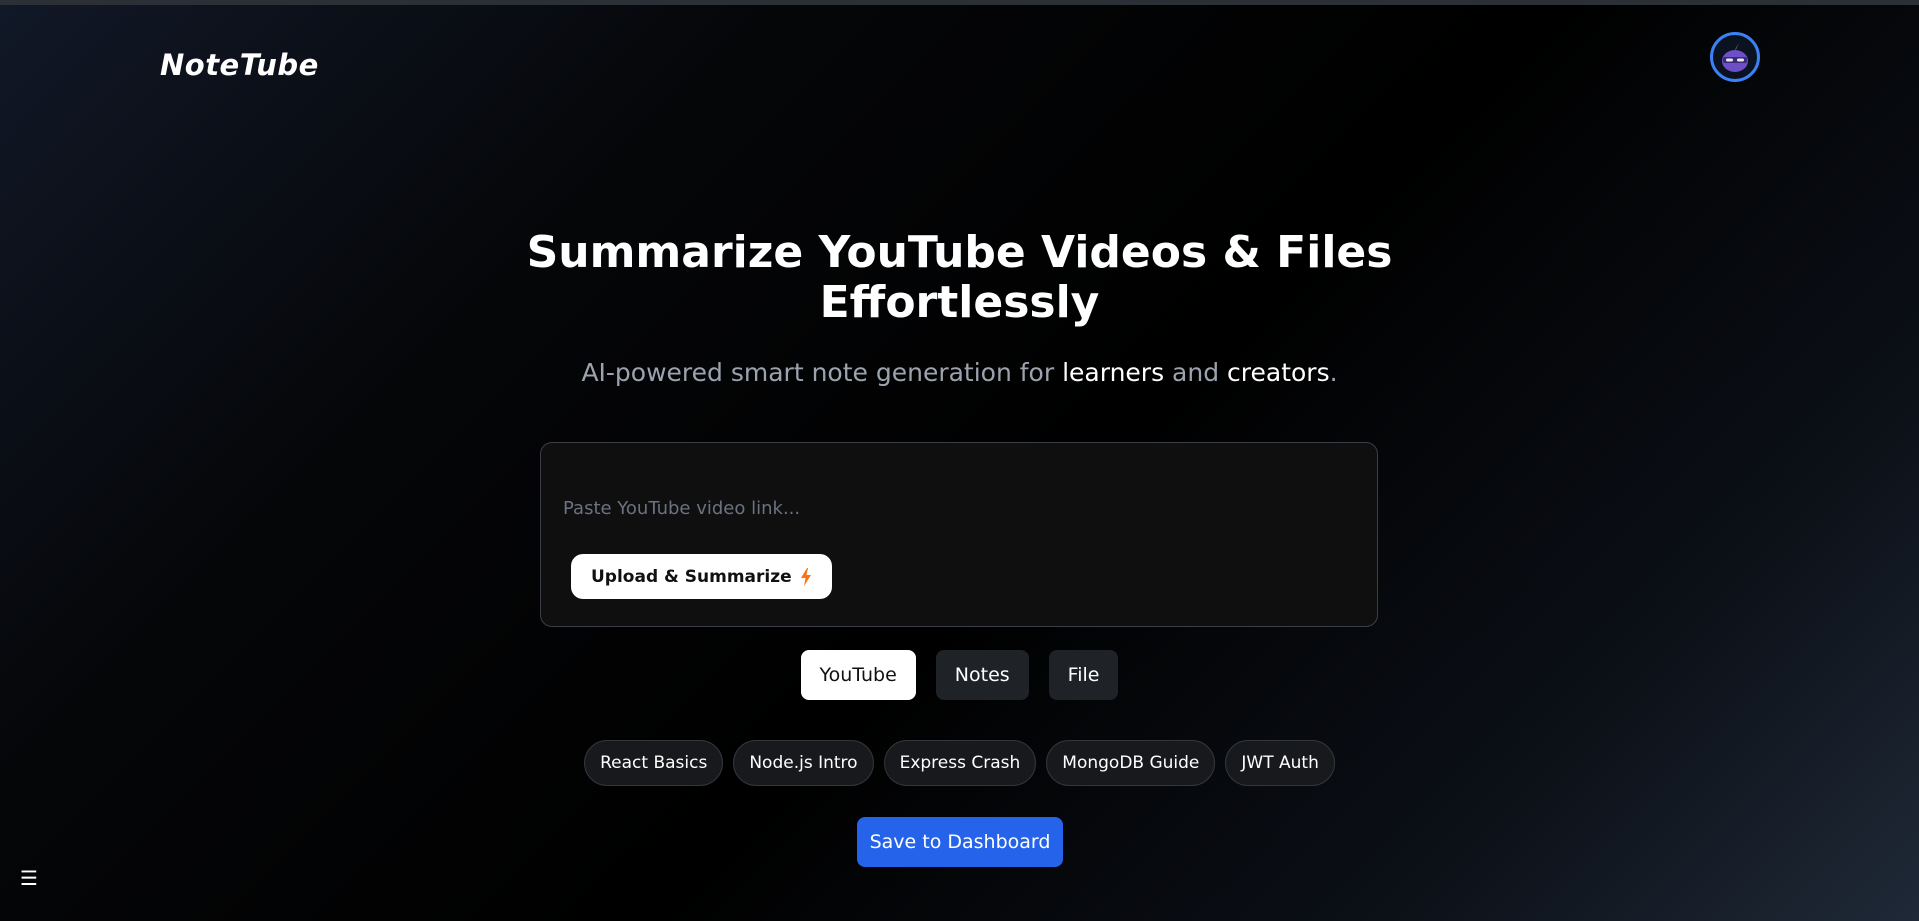  I want to click on ninja-avatar-icon, so click(1735, 57).